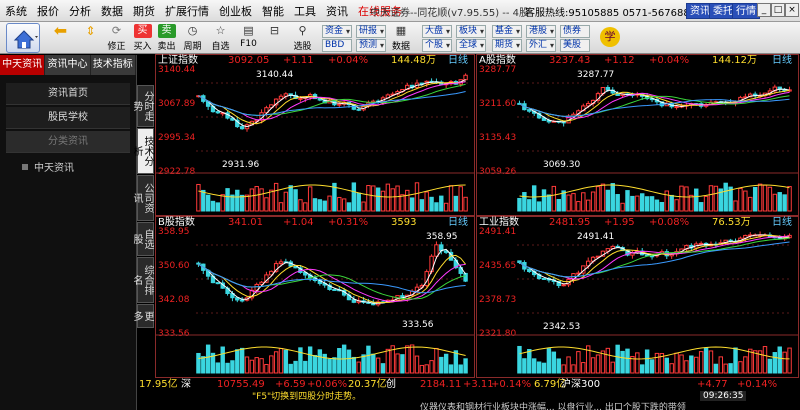  Describe the element at coordinates (437, 31) in the screenshot. I see `market-dropdown: 大盘` at that location.